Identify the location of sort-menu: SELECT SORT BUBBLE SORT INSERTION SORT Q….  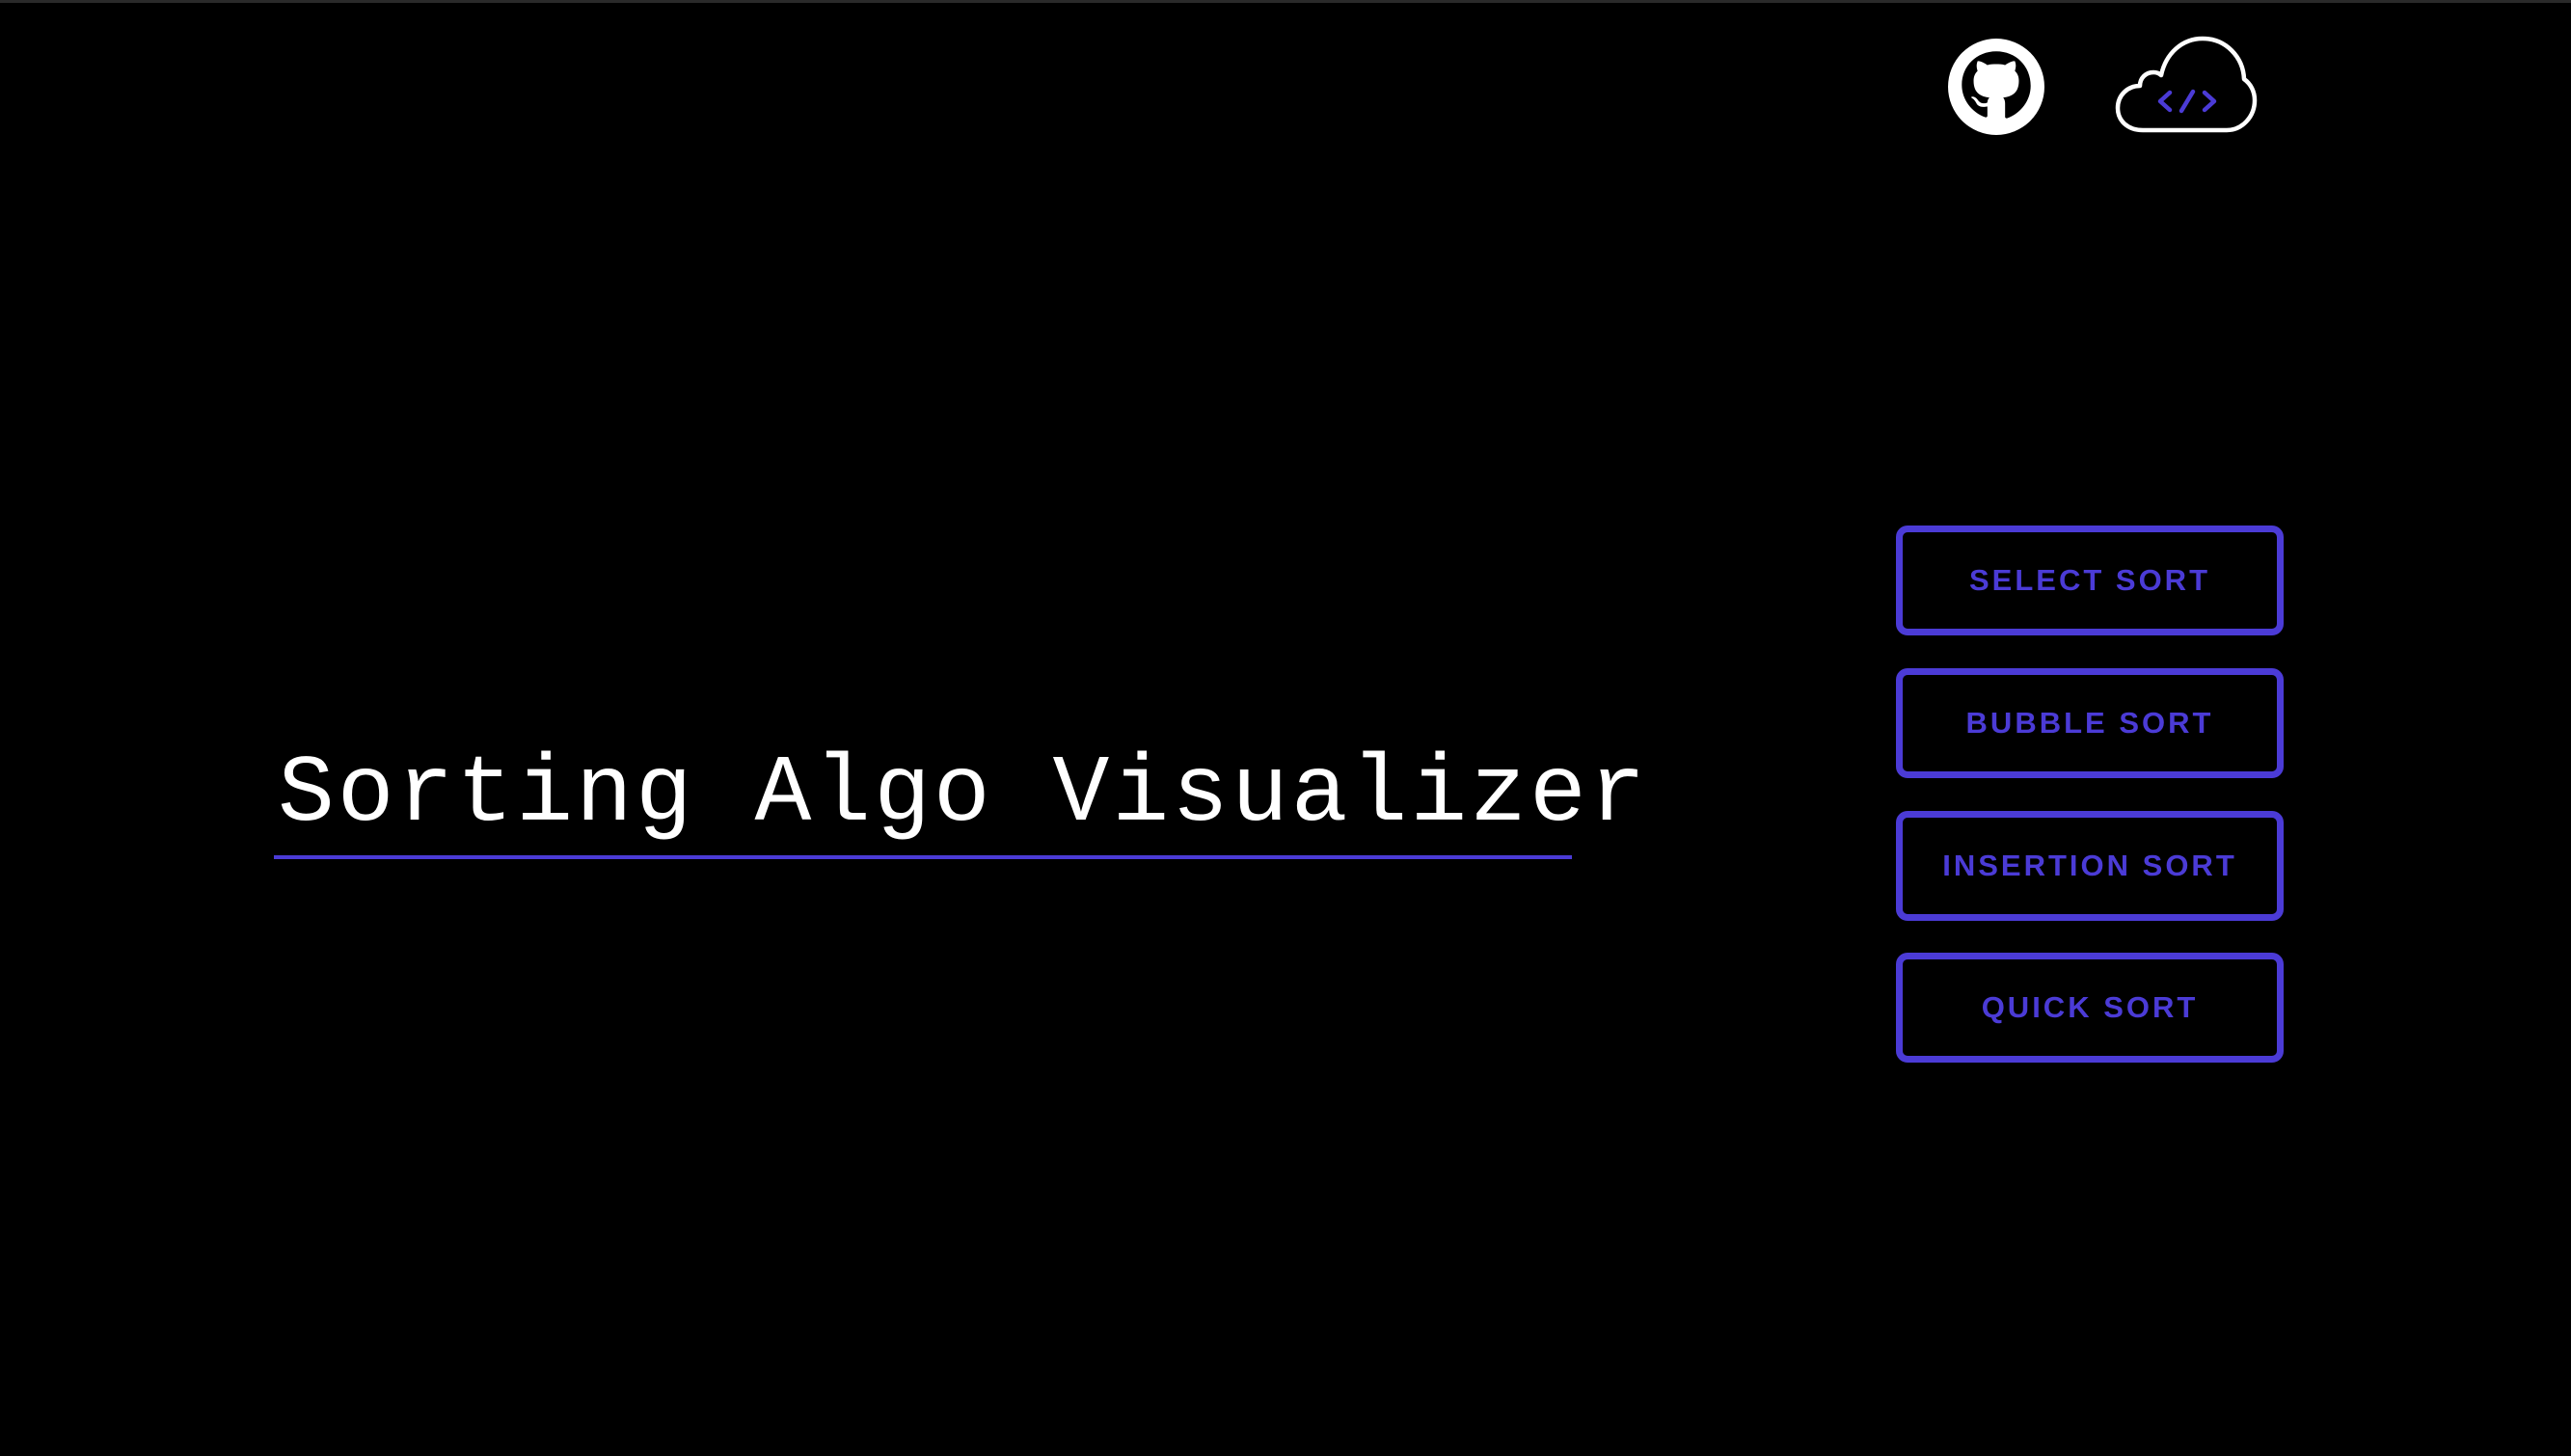
(2090, 810).